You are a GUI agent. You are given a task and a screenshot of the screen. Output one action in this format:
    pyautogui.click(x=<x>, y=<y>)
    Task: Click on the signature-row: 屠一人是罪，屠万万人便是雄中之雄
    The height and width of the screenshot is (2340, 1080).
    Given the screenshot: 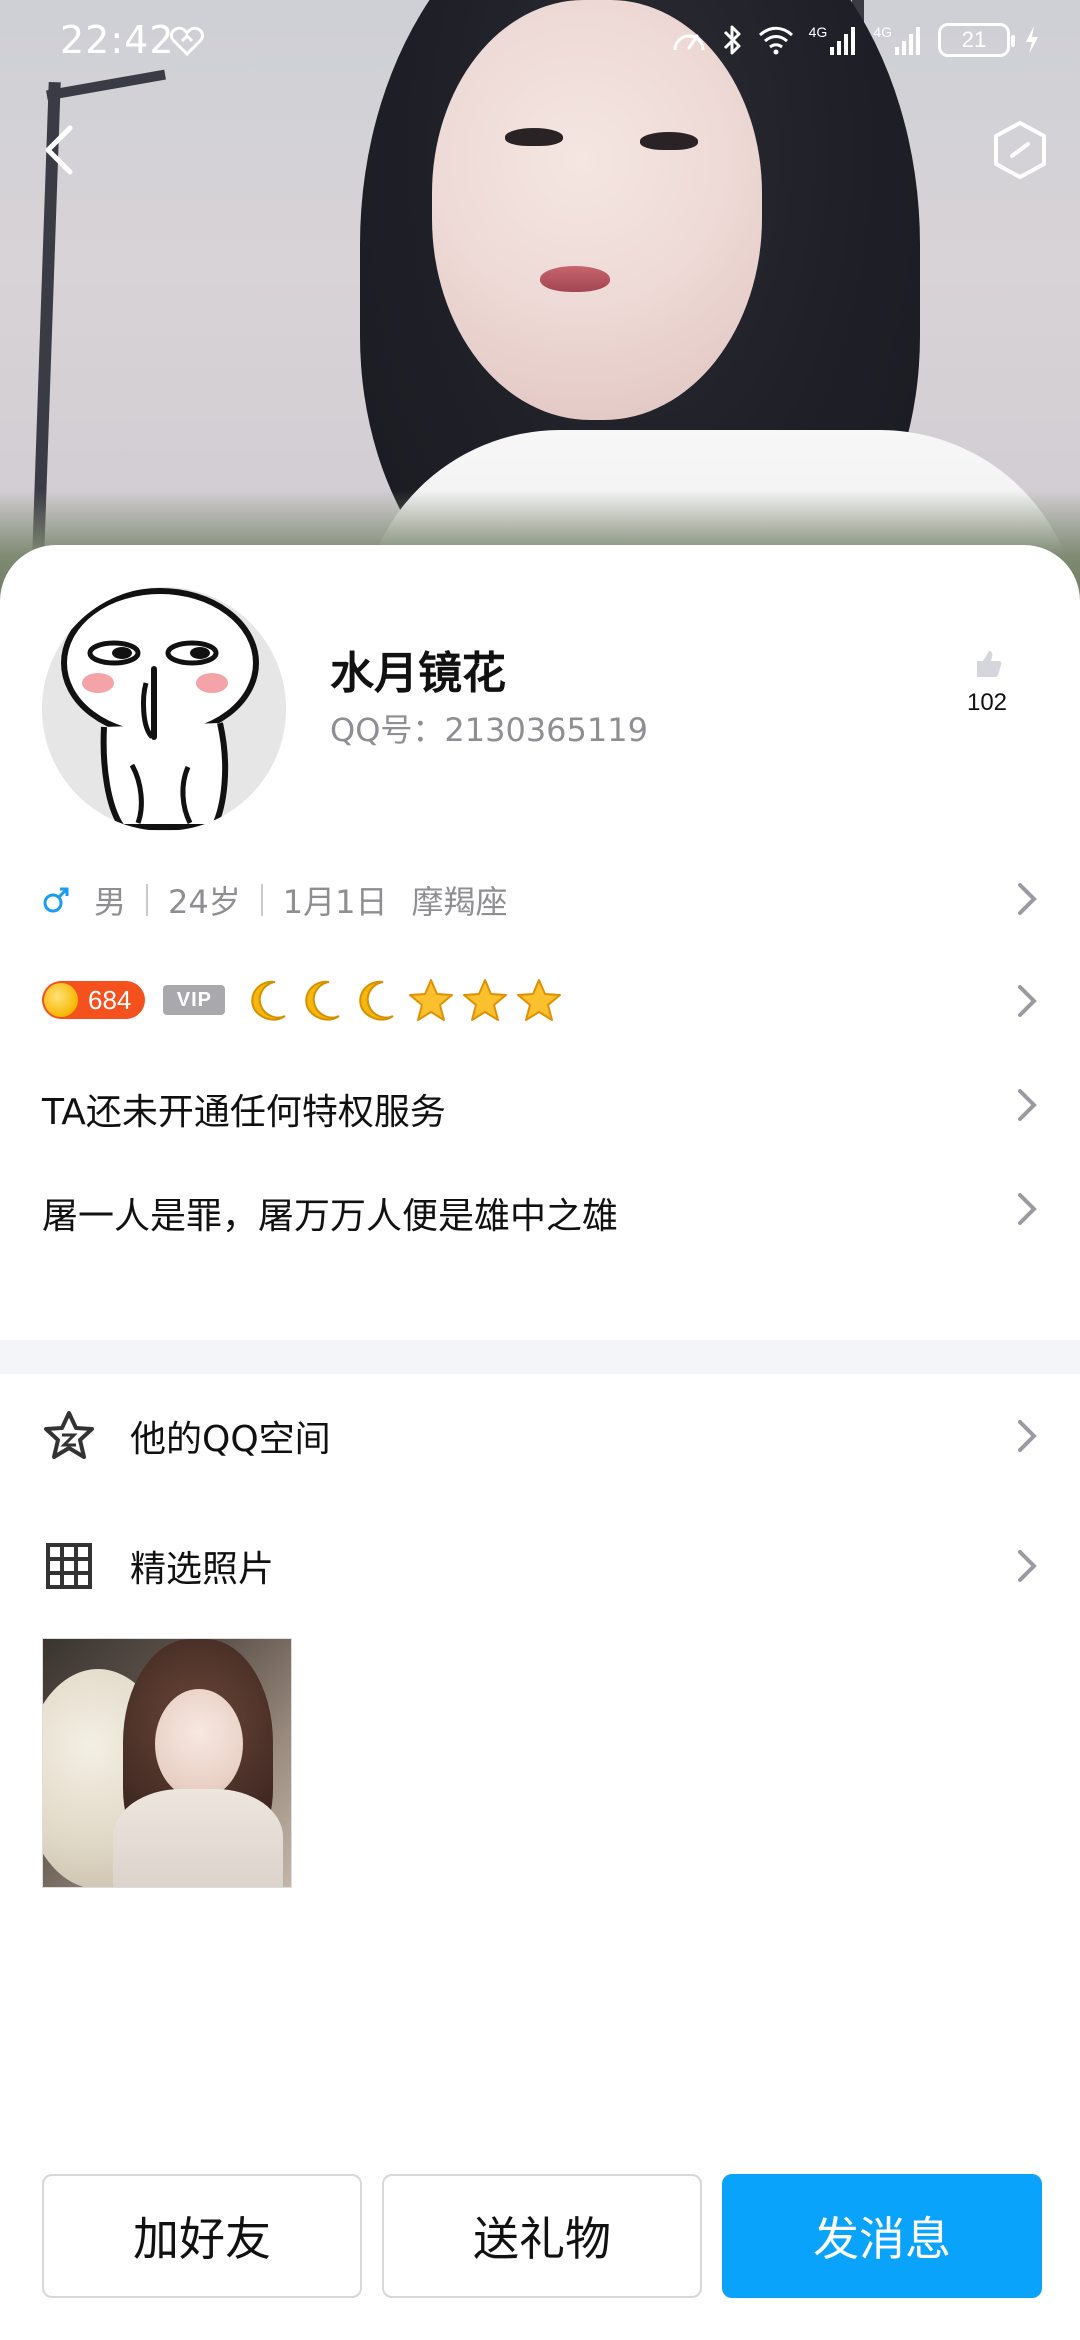 What is the action you would take?
    pyautogui.click(x=330, y=1213)
    